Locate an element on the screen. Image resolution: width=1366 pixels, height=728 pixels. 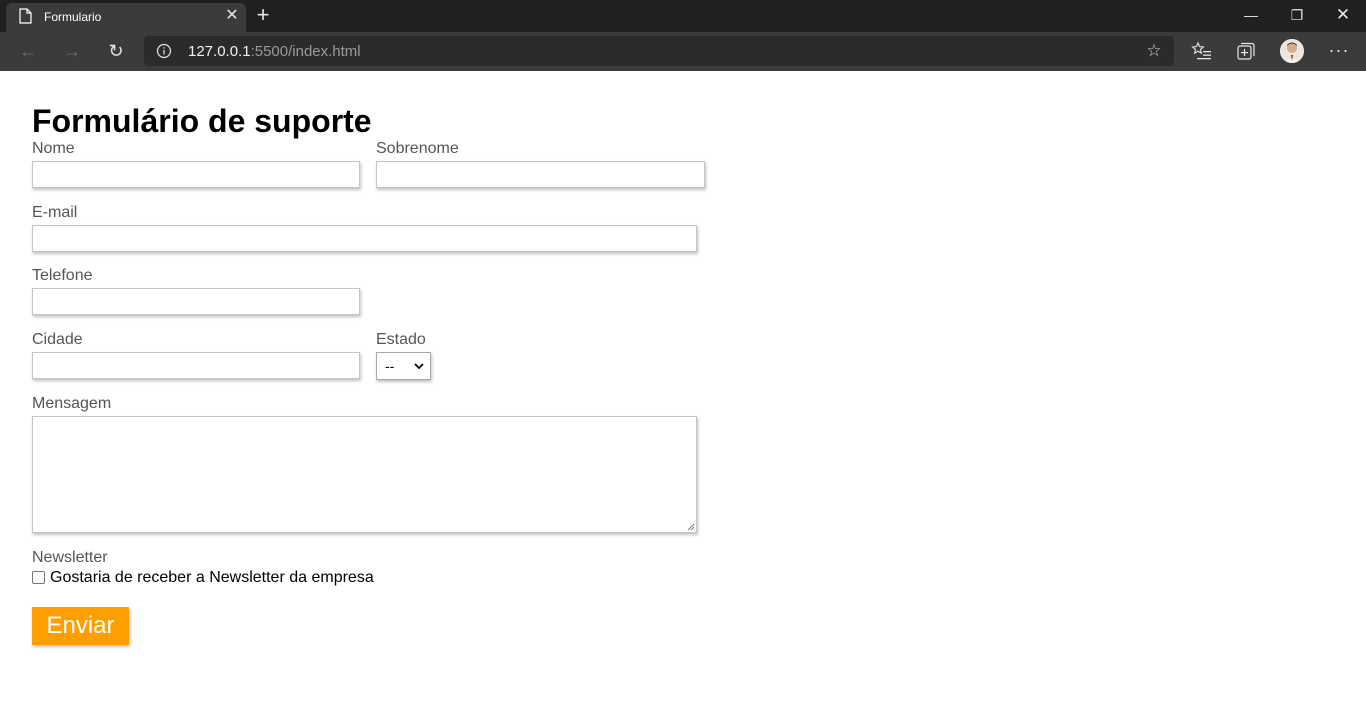
nome-label: Nome is located at coordinates (53, 148).